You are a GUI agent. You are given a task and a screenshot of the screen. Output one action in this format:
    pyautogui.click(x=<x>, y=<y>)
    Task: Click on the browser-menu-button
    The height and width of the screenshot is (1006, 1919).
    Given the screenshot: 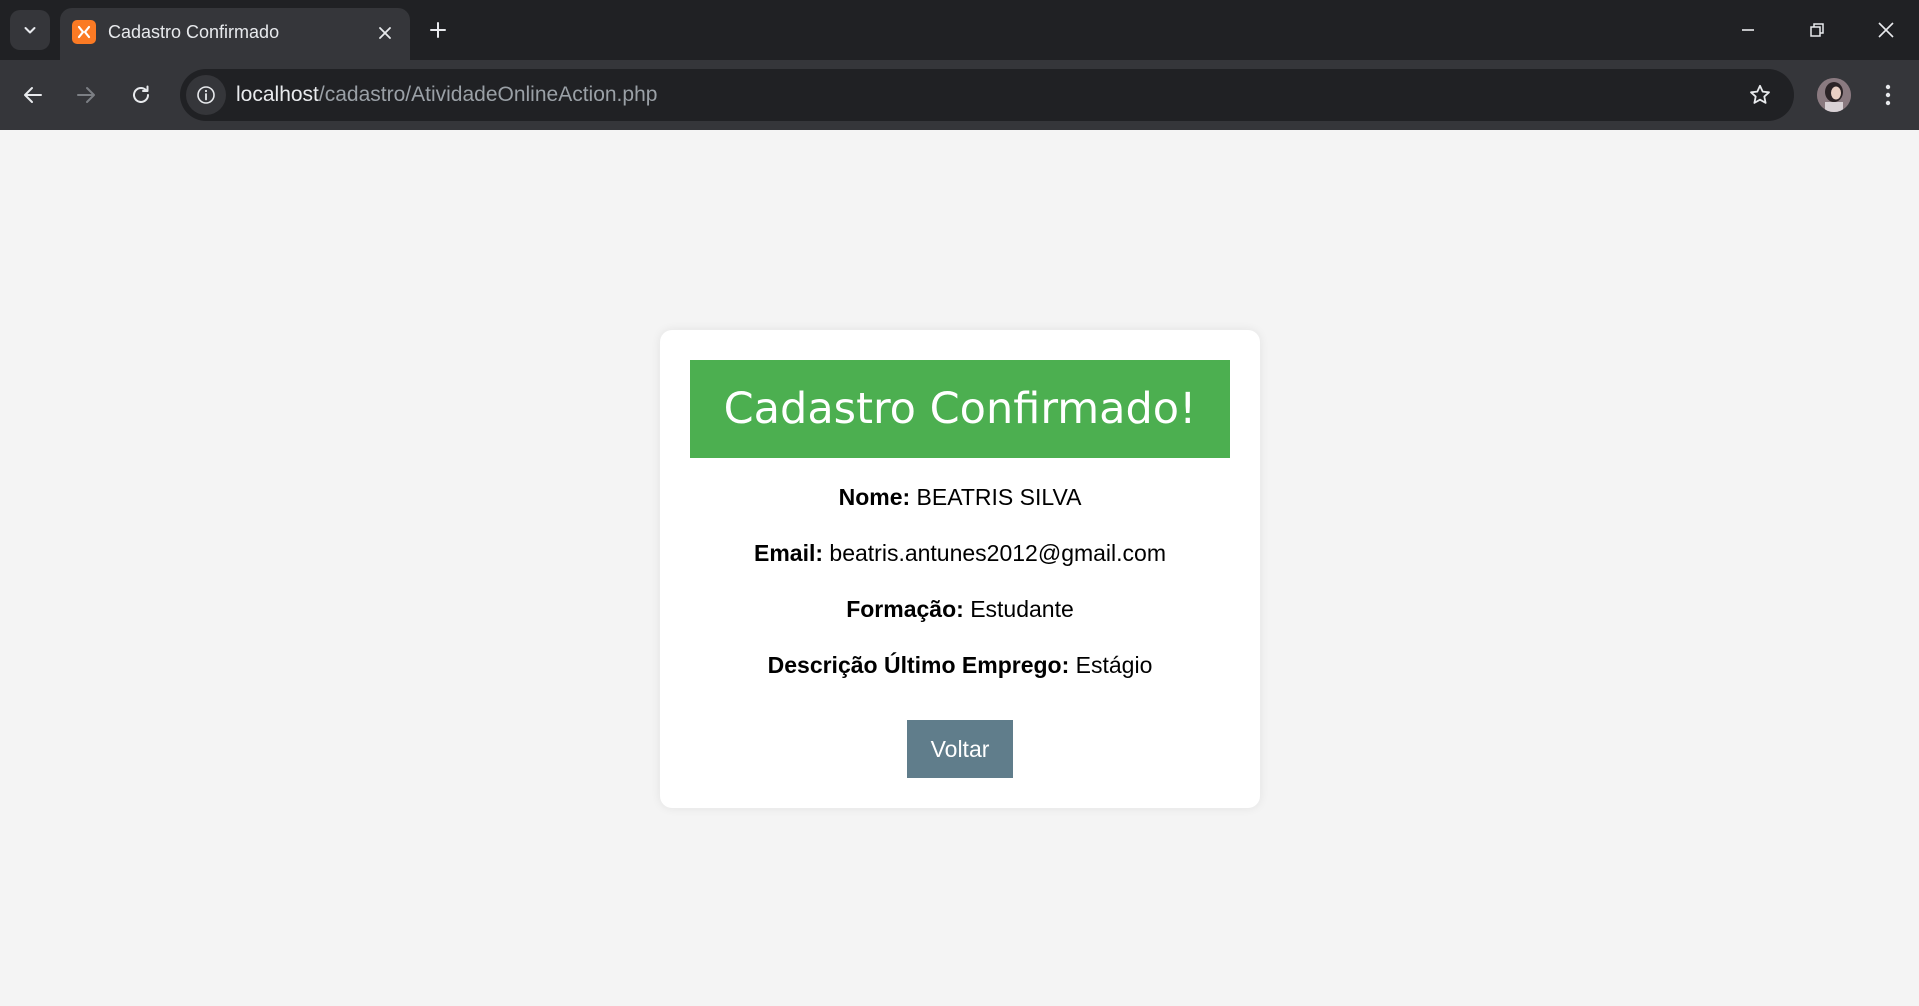 What is the action you would take?
    pyautogui.click(x=1888, y=95)
    